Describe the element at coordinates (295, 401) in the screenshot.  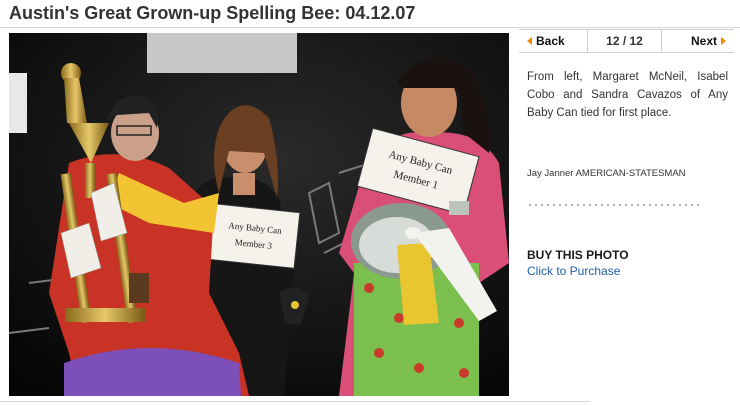
I see `bottom-divider` at that location.